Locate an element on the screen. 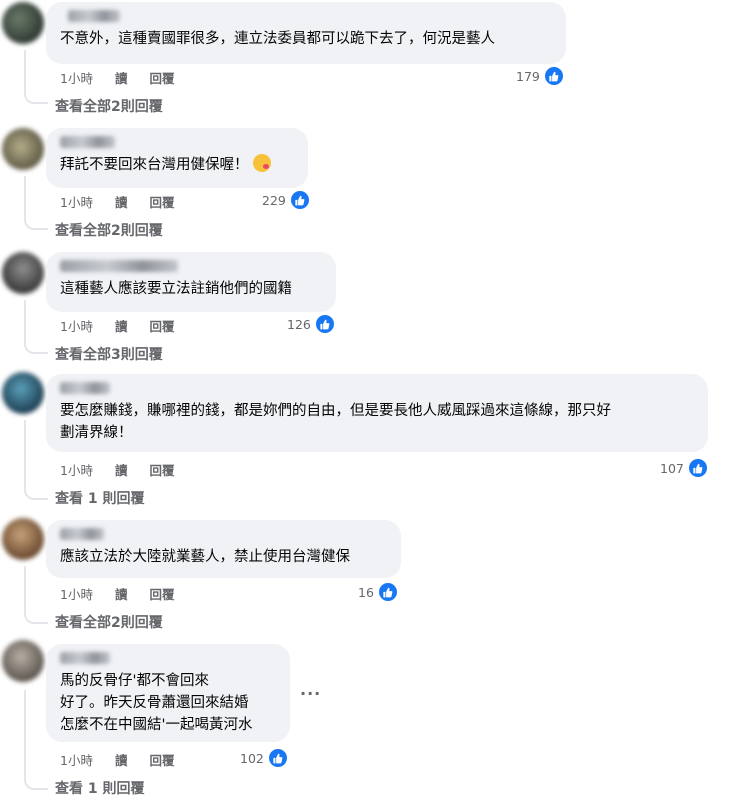 The image size is (733, 800). comment-bubble: 這種藝人應該要立法註銷他們的國籍 is located at coordinates (191, 282).